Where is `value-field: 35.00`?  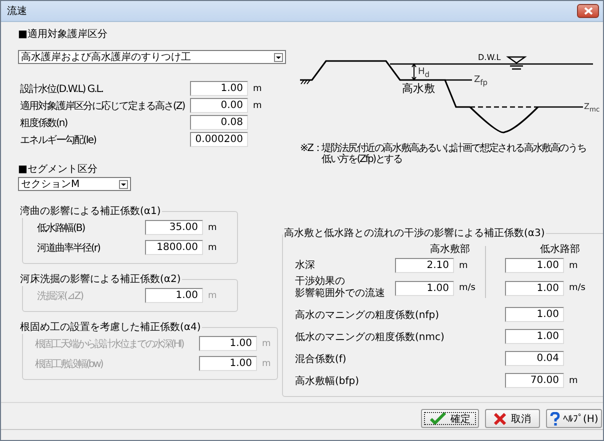 value-field: 35.00 is located at coordinates (174, 227).